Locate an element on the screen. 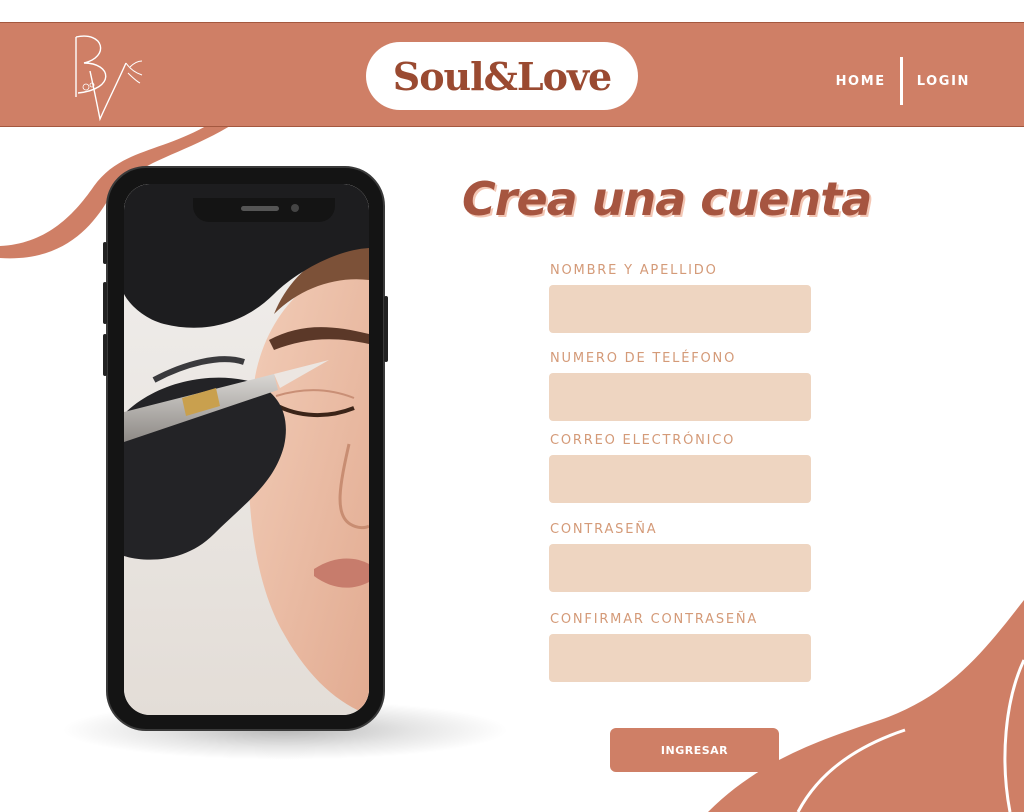 This screenshot has height=812, width=1024. name-input is located at coordinates (680, 309).